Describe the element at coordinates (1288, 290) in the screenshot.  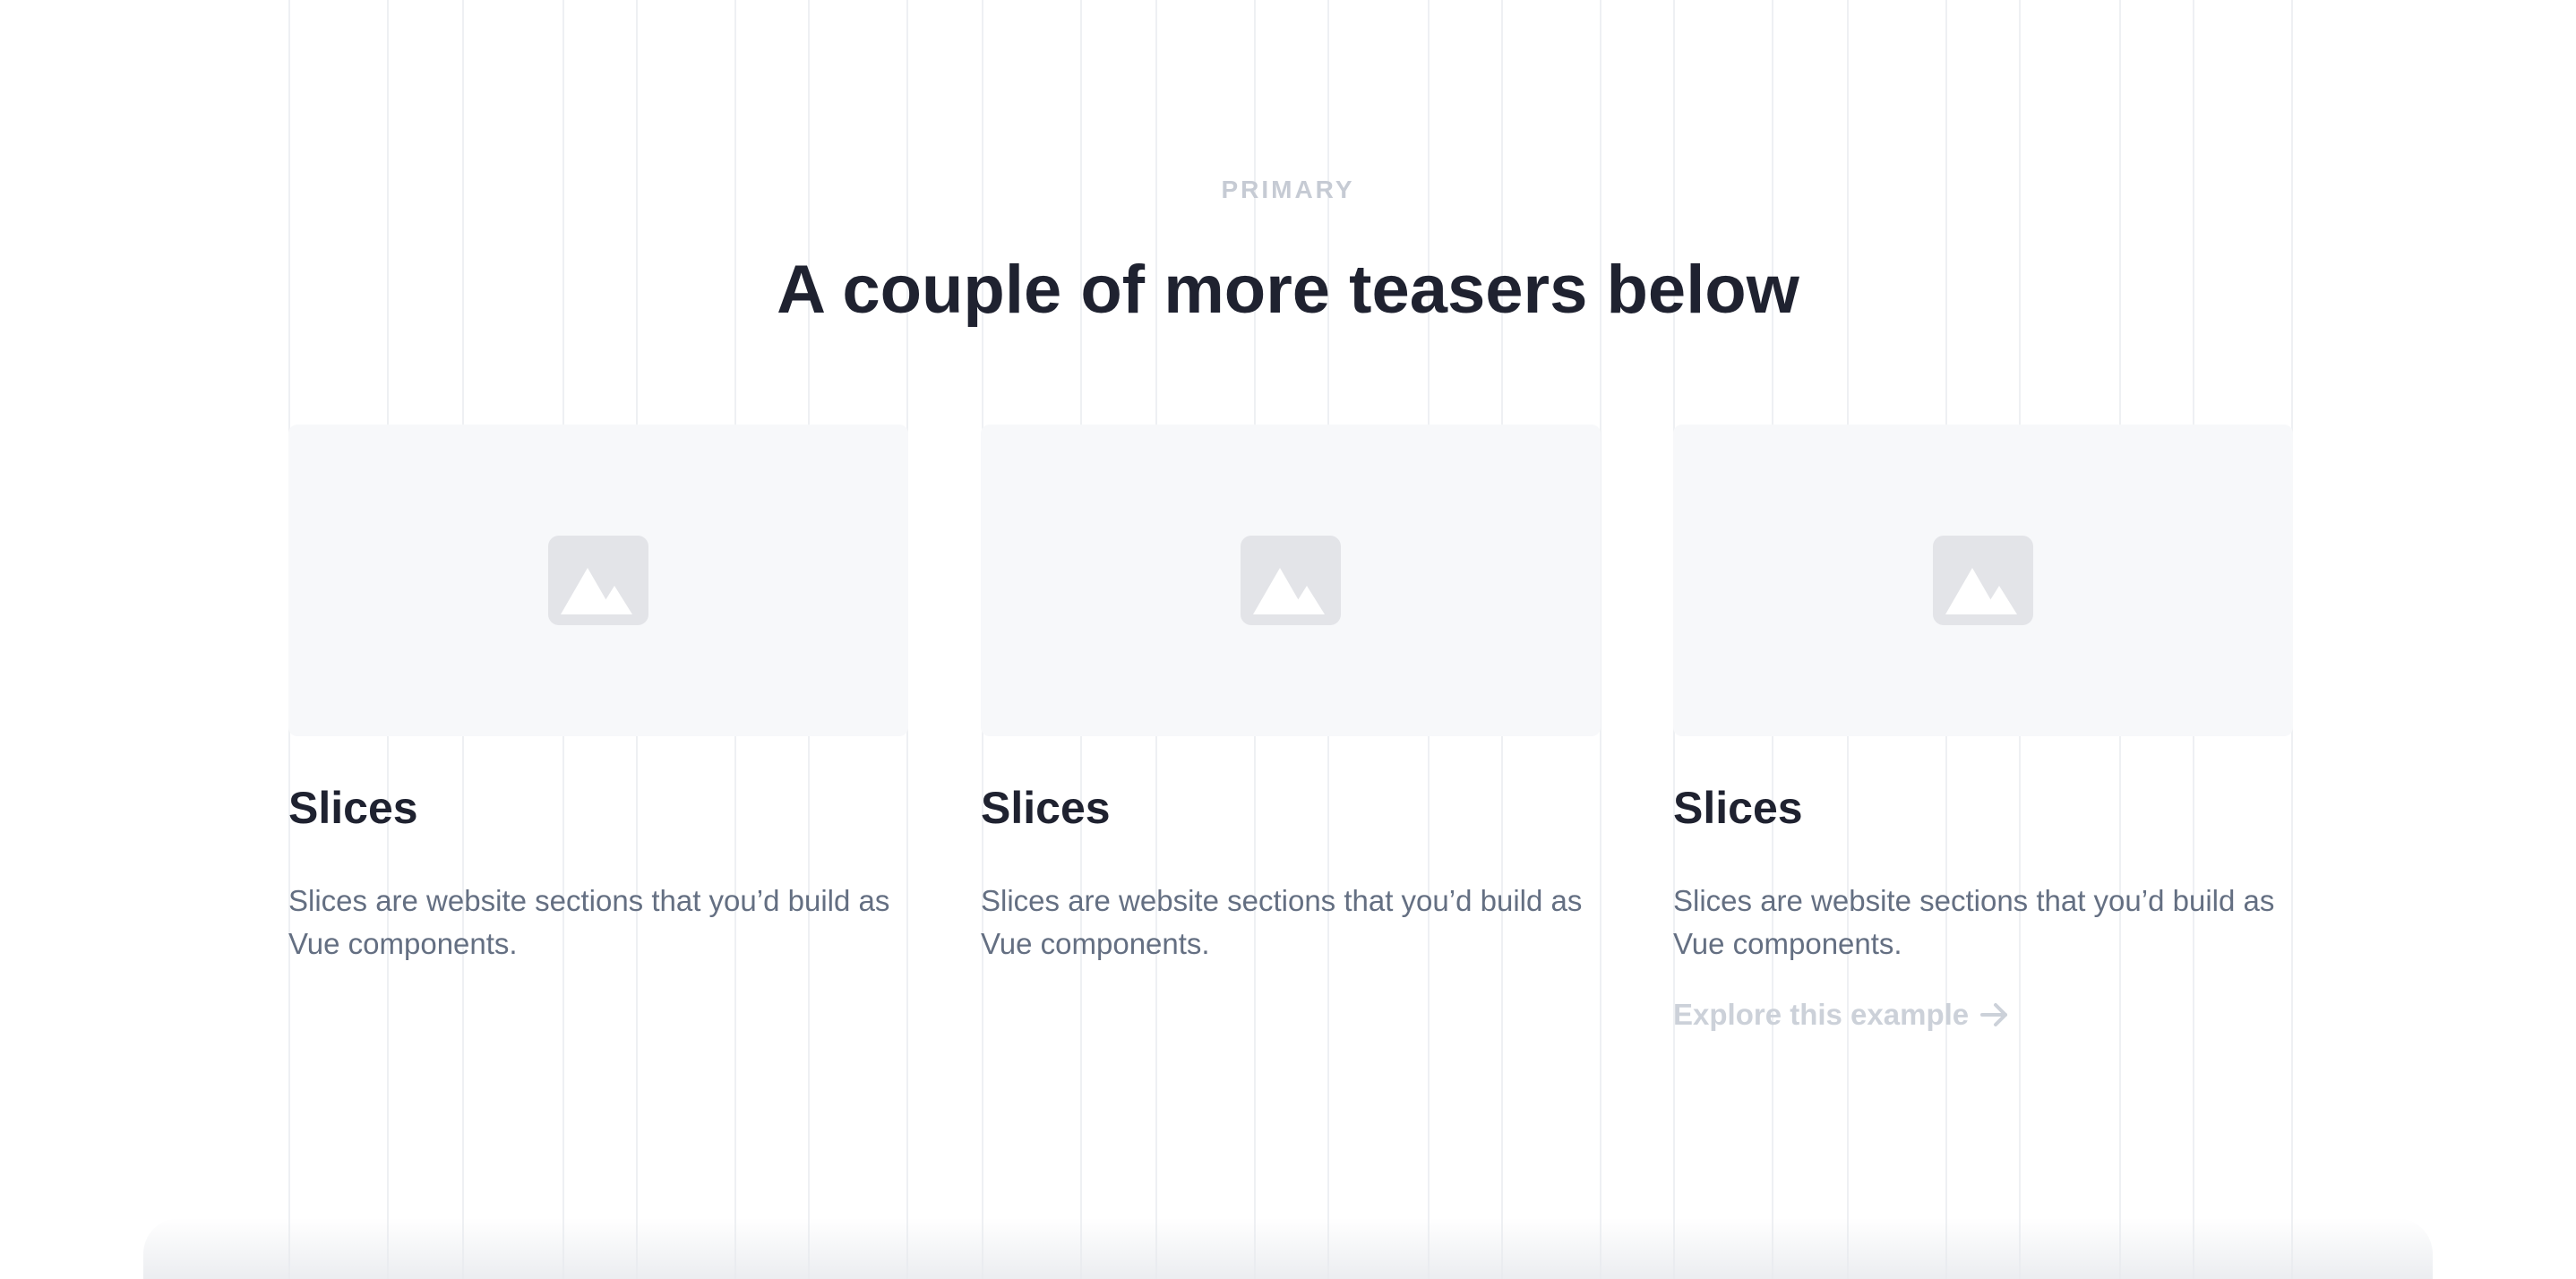
I see `section-heading: A couple of more teasers below` at that location.